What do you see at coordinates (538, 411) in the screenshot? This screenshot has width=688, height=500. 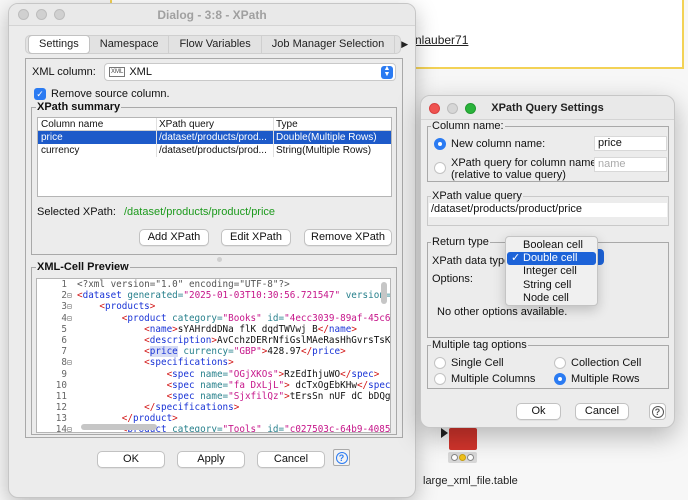 I see `ok-button: Ok` at bounding box center [538, 411].